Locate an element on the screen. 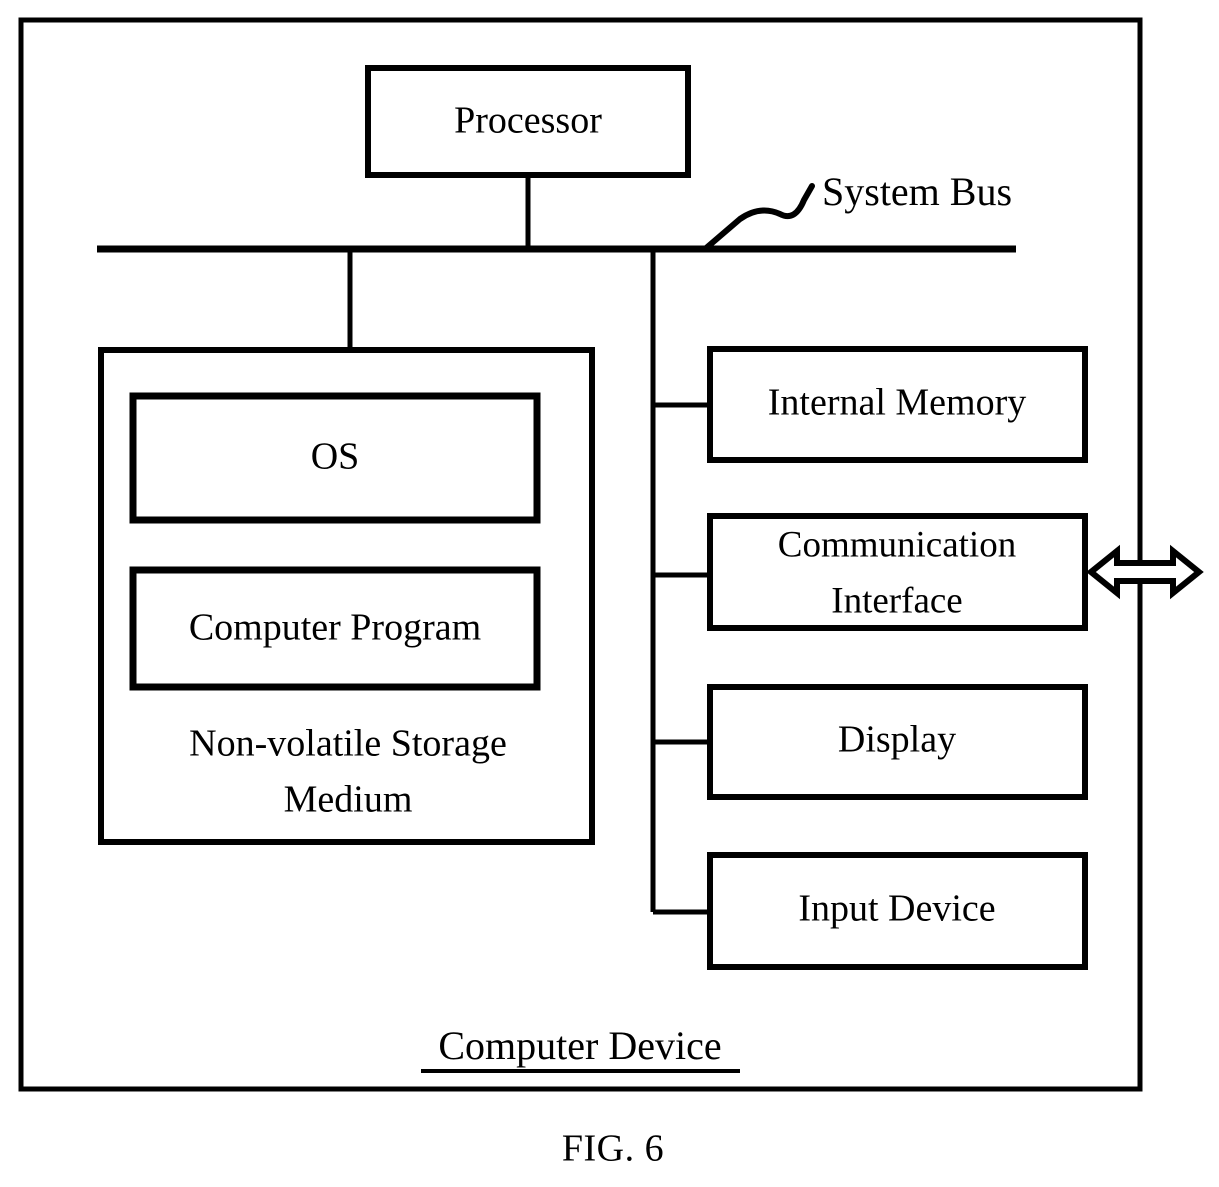  external-communication-arrow is located at coordinates (1145, 572).